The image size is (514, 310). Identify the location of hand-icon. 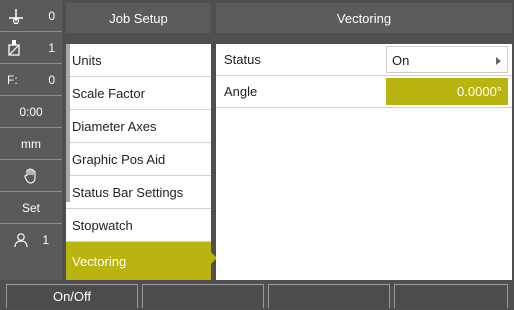
(31, 176).